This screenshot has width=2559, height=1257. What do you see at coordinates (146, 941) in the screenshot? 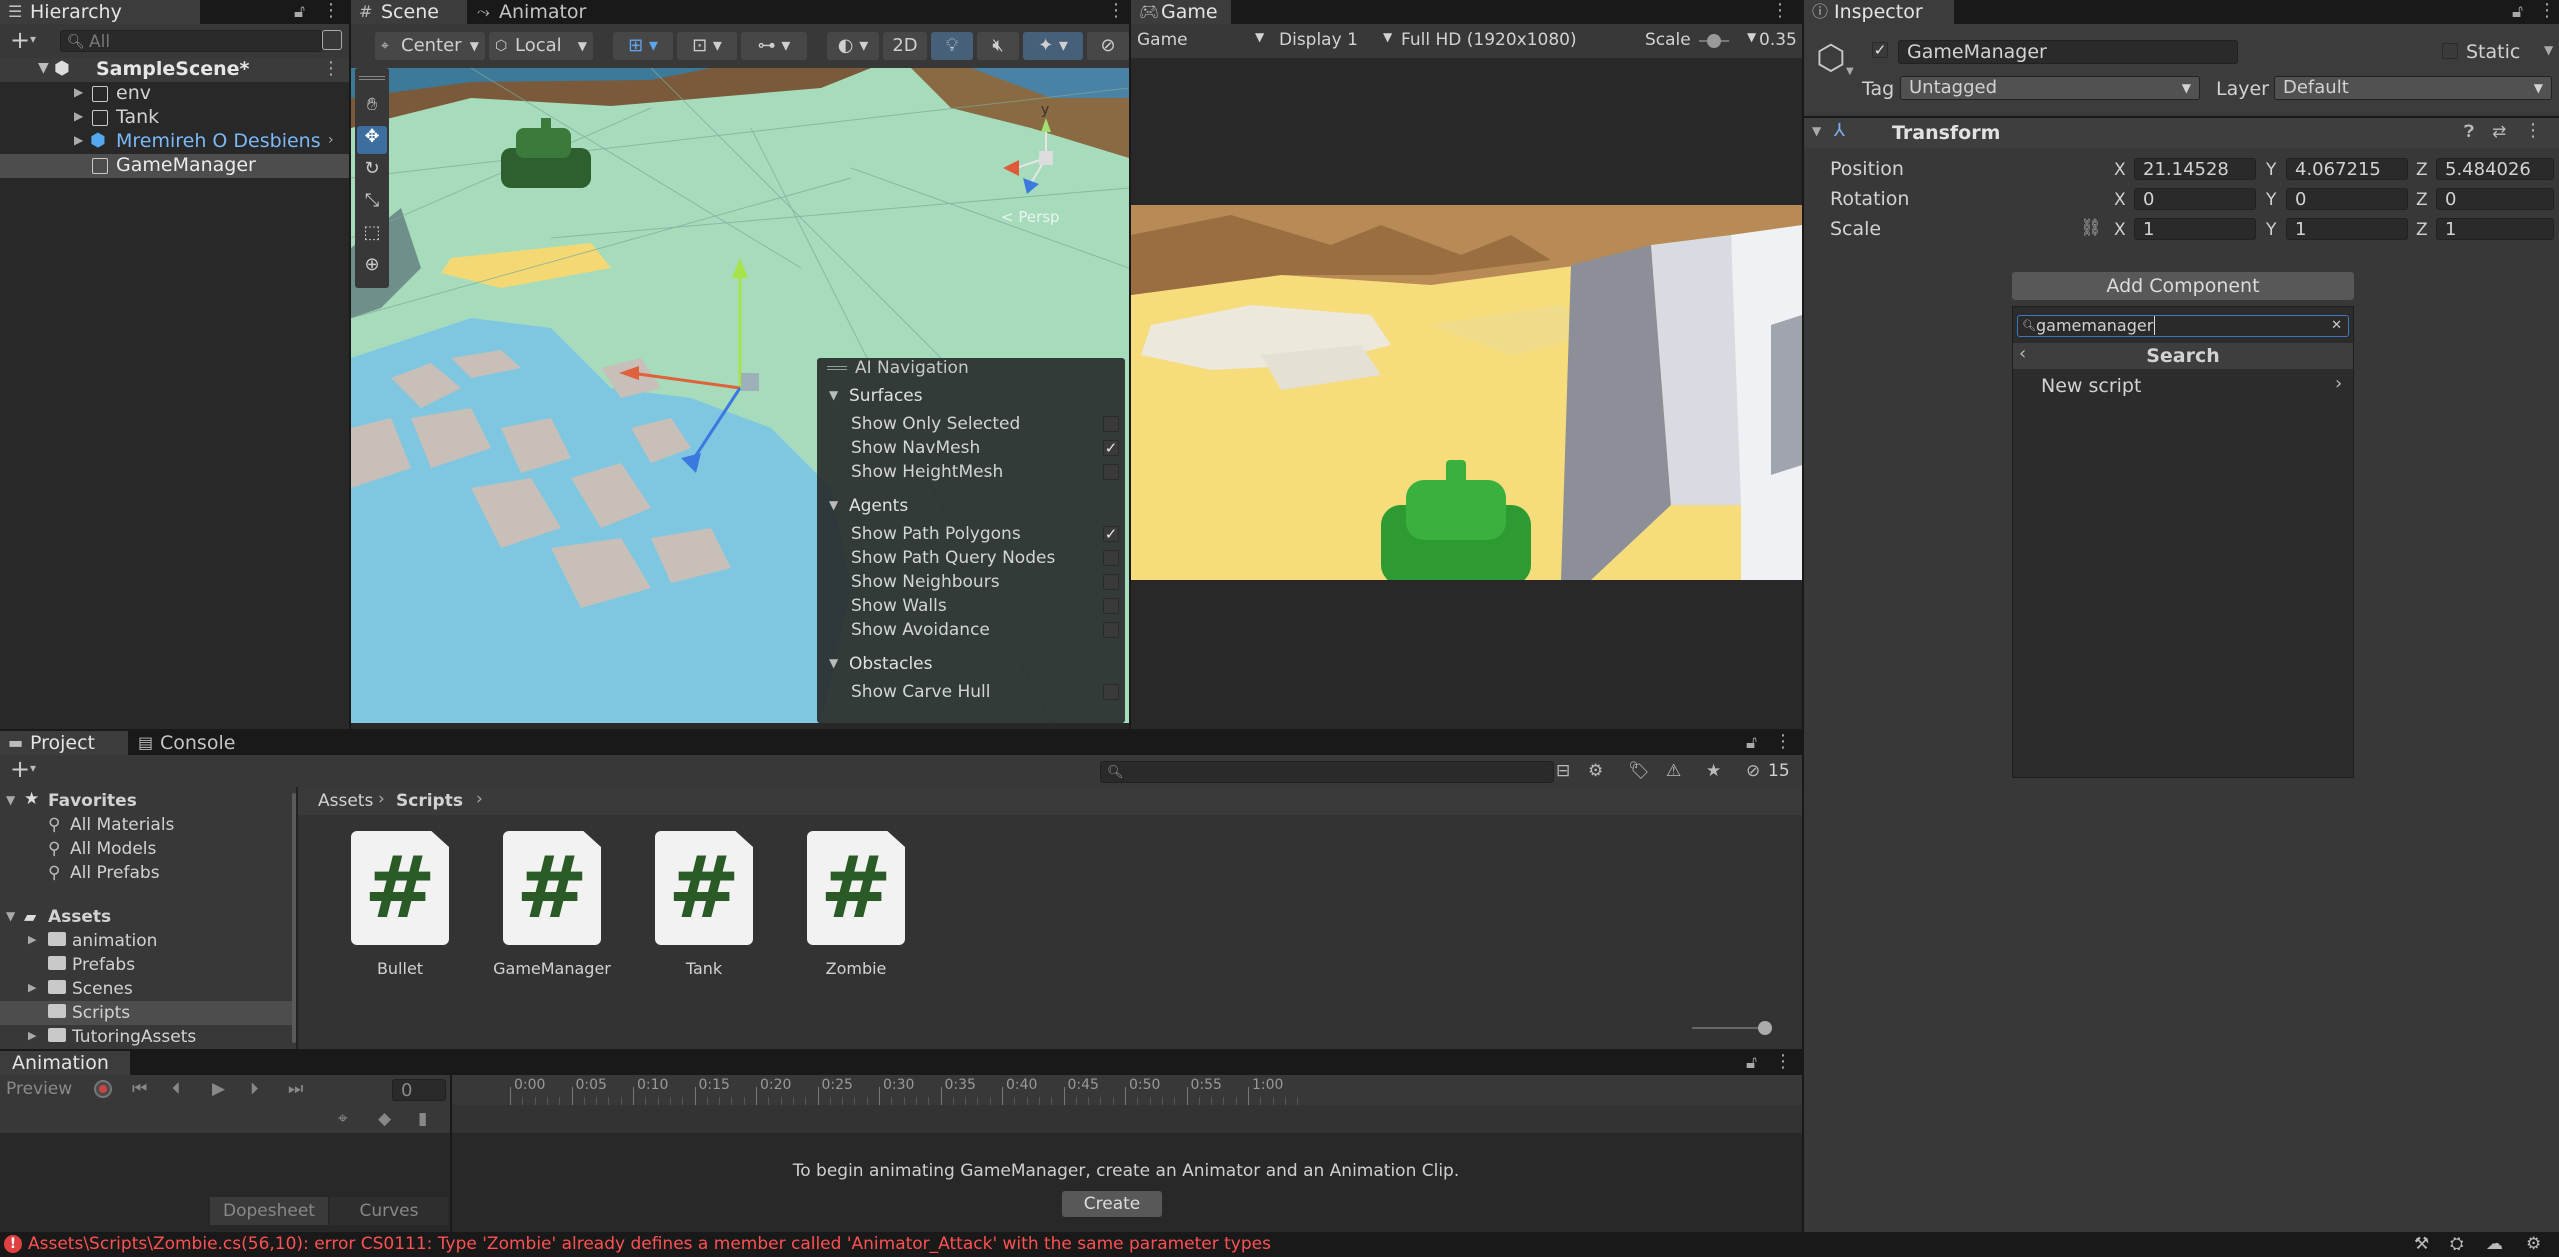
I see `folder-item: ▶ animation` at bounding box center [146, 941].